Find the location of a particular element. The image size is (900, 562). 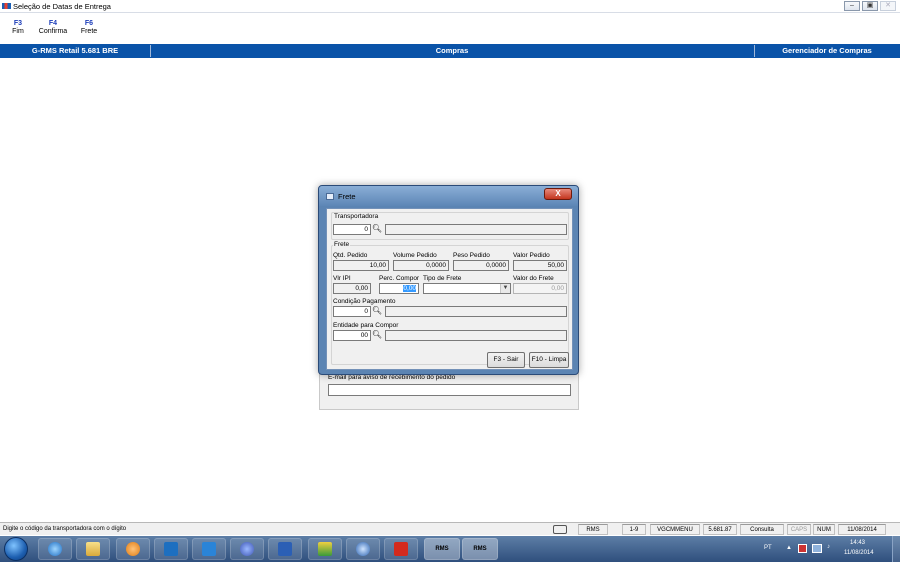

valor-frete-field: 0,00 is located at coordinates (540, 288).